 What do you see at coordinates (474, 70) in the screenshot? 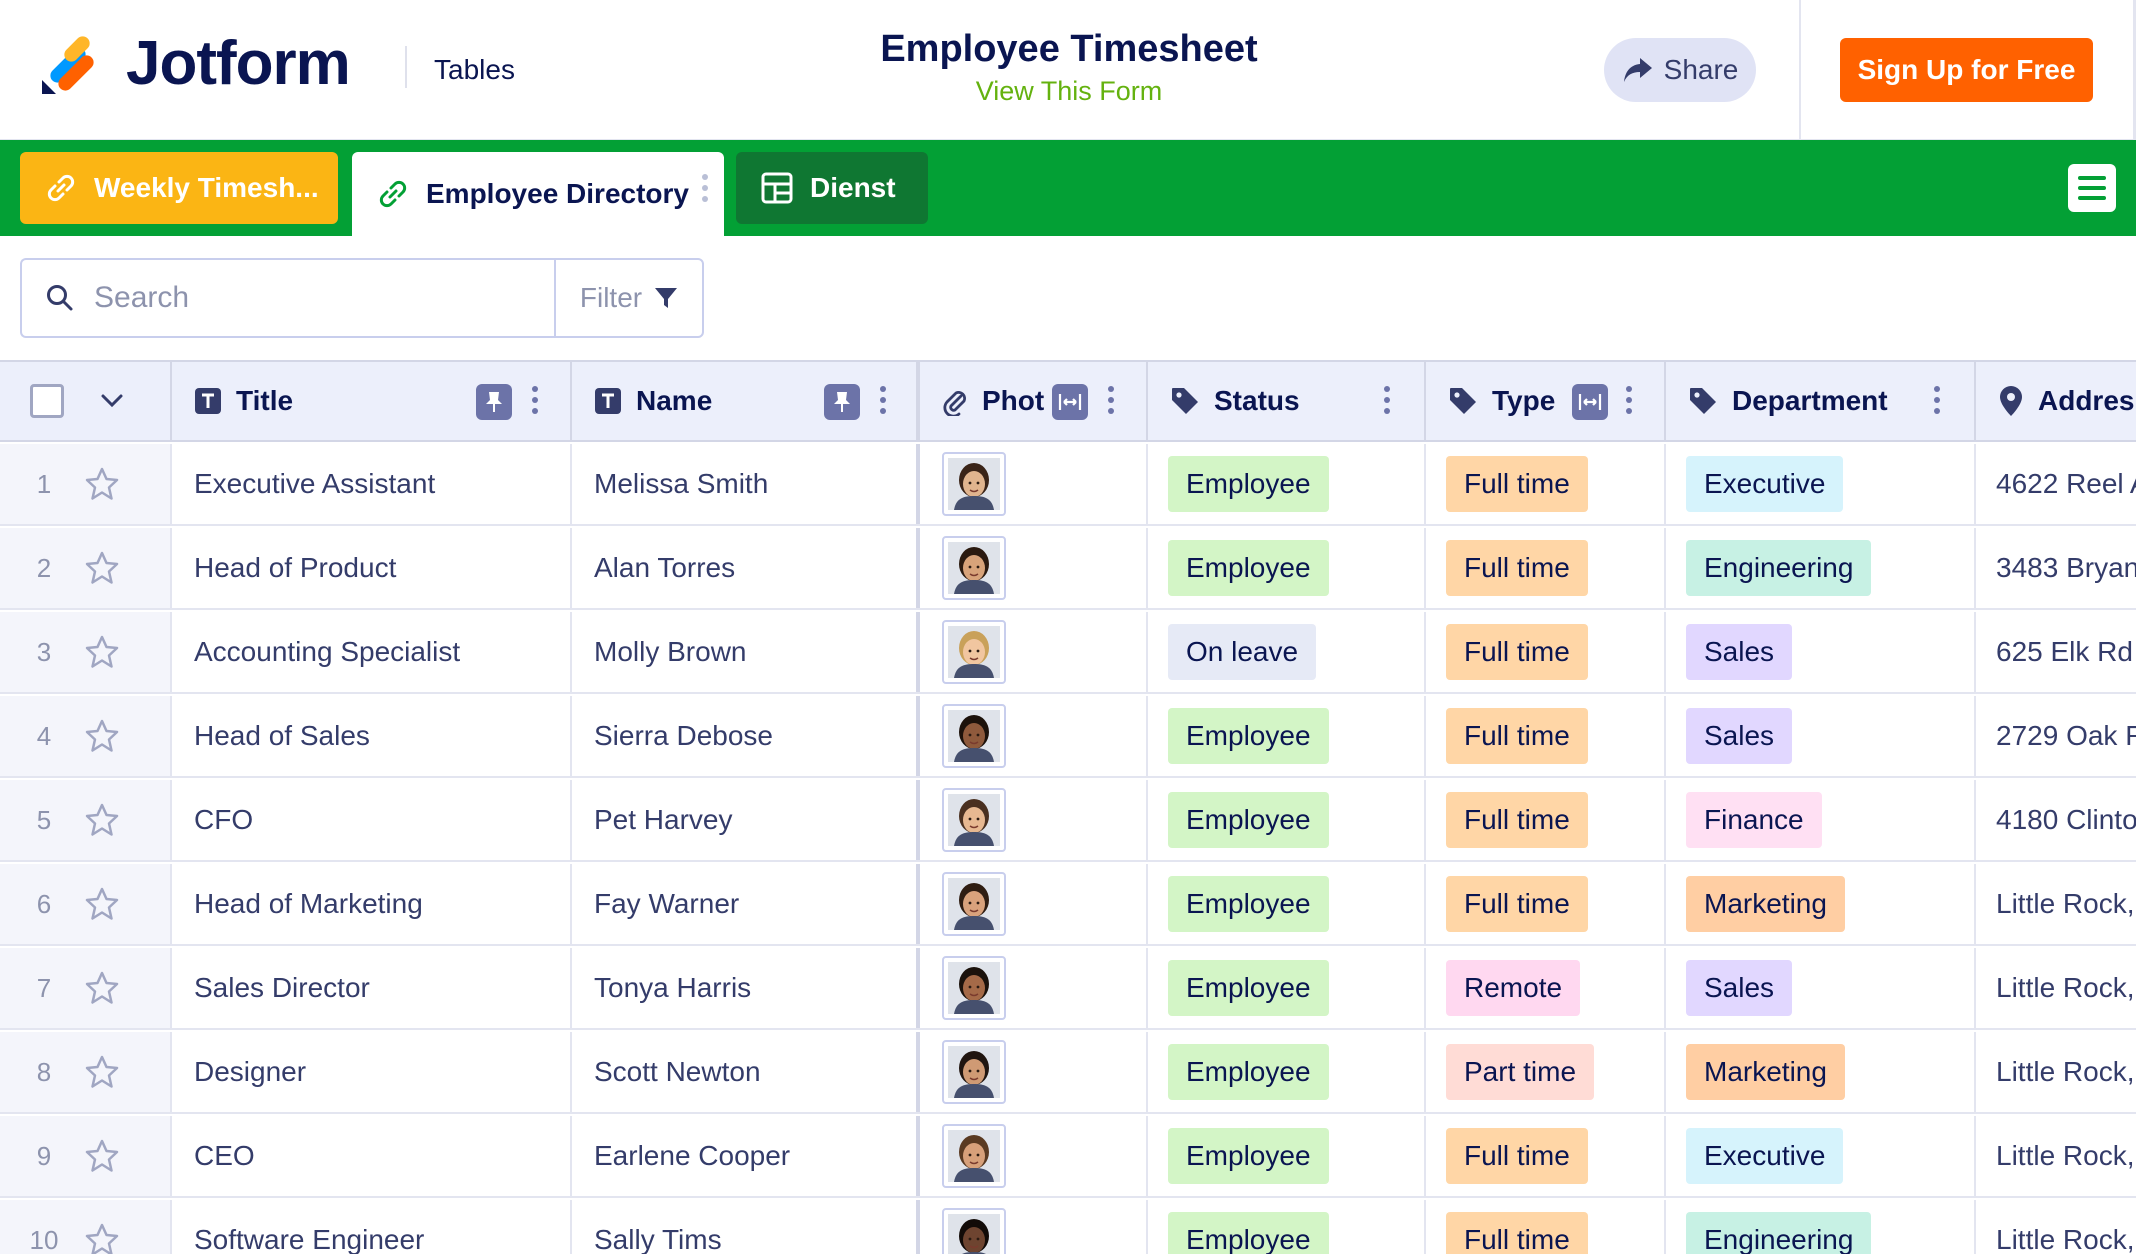
I see `tables-label: Tables` at bounding box center [474, 70].